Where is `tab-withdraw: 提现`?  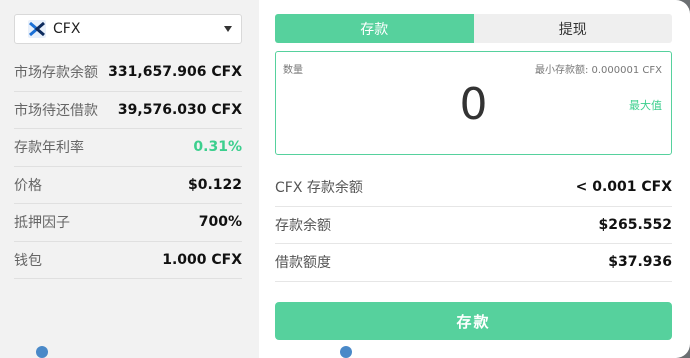
tab-withdraw: 提现 is located at coordinates (572, 28).